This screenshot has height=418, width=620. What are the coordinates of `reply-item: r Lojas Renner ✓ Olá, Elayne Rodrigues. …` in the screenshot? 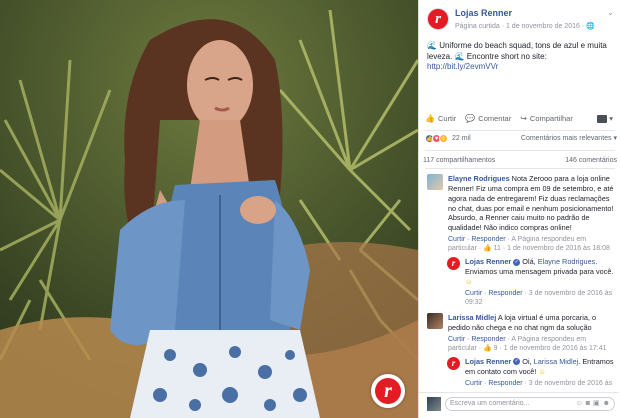 It's located at (519, 282).